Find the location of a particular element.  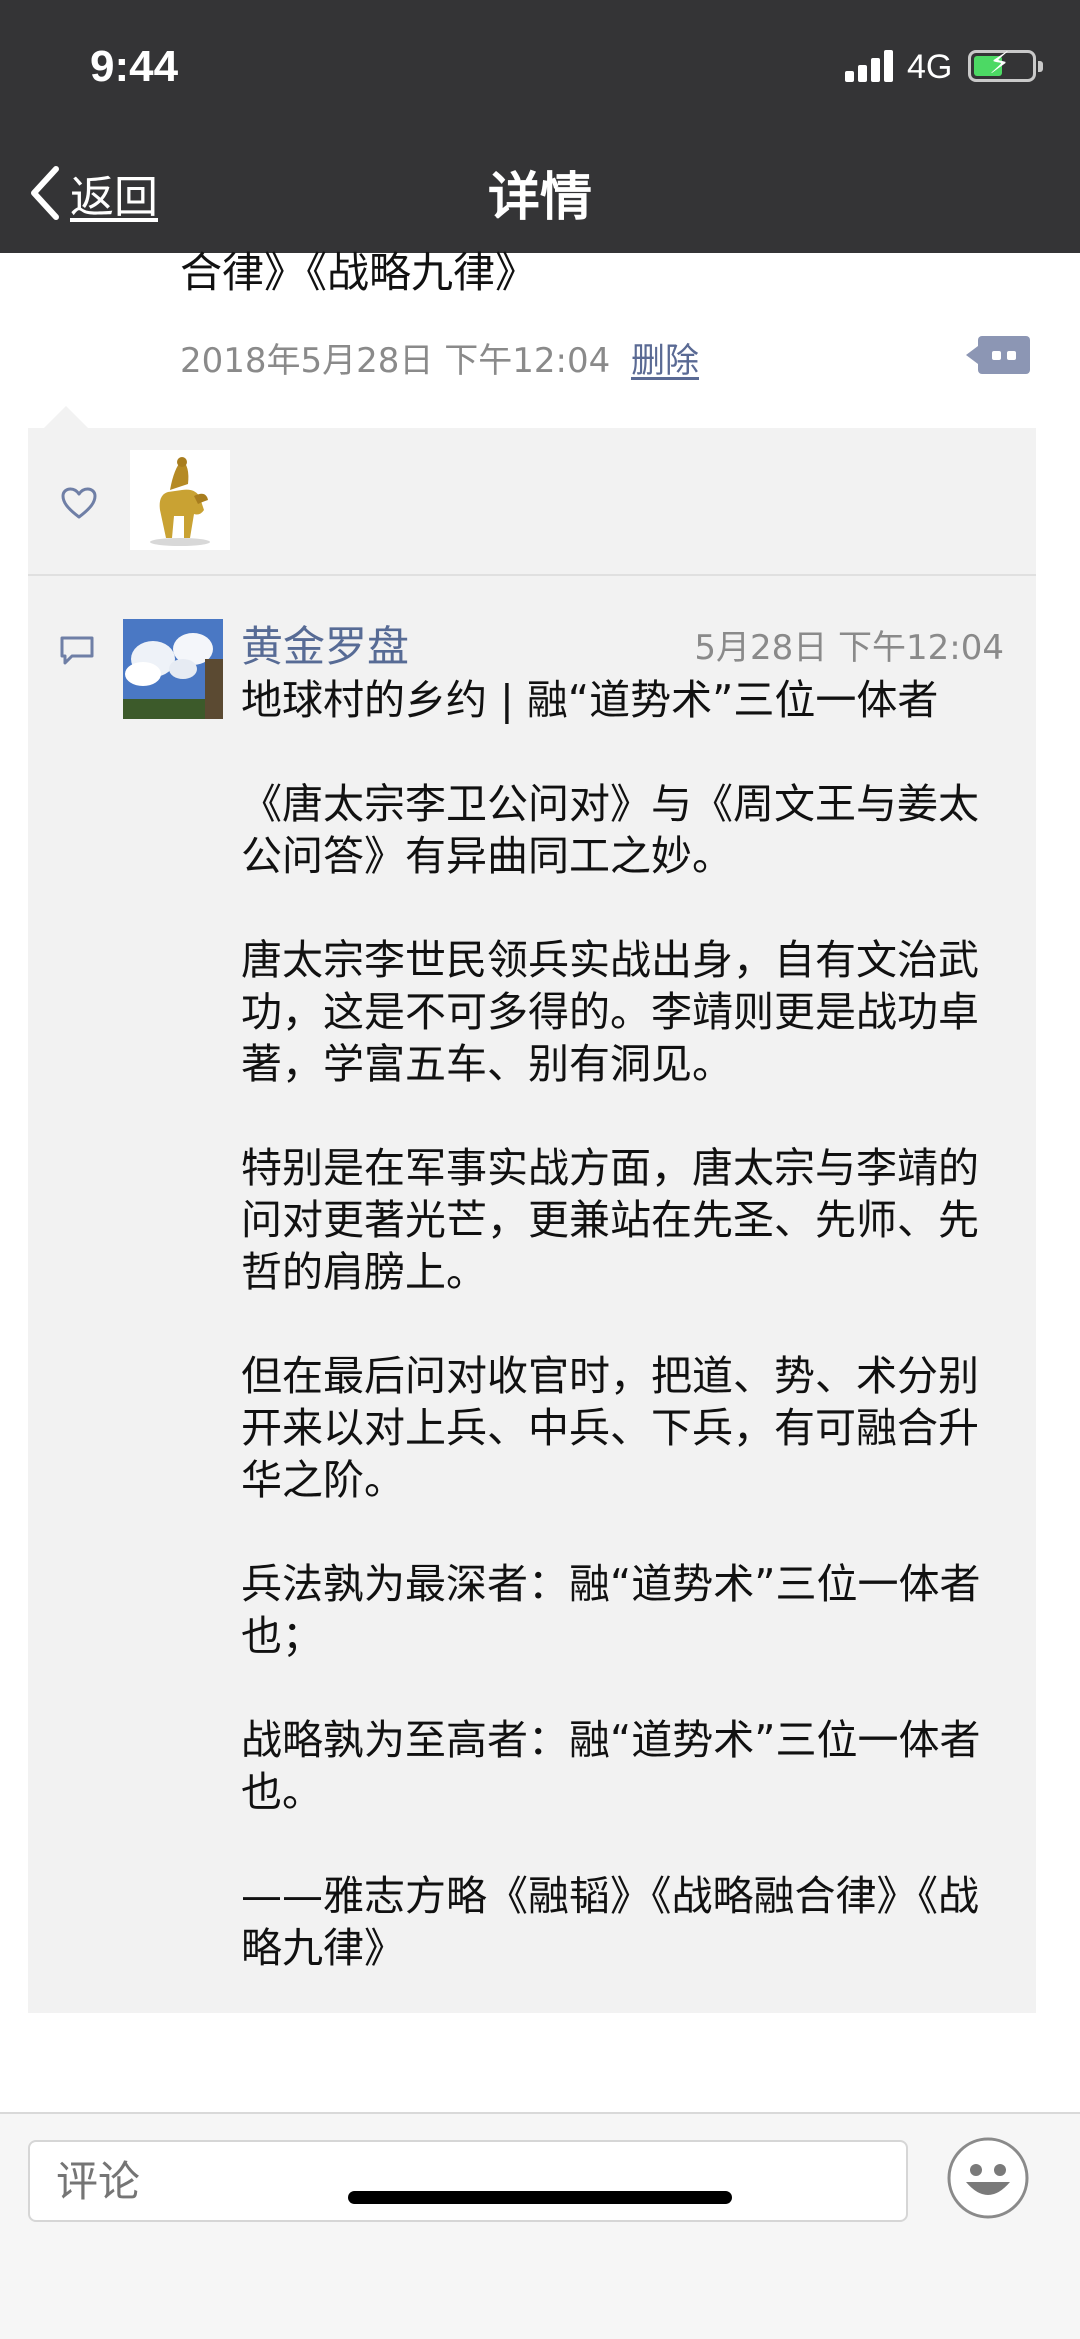

comment-icon is located at coordinates (77, 650).